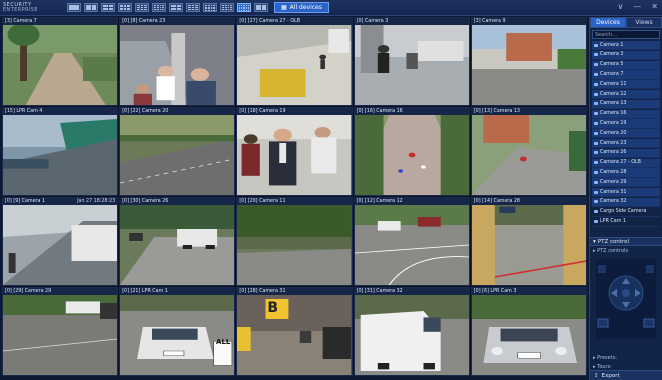 The width and height of the screenshot is (662, 380). Describe the element at coordinates (177, 61) in the screenshot. I see `camera-tile: [0] [8] Camera 23` at that location.